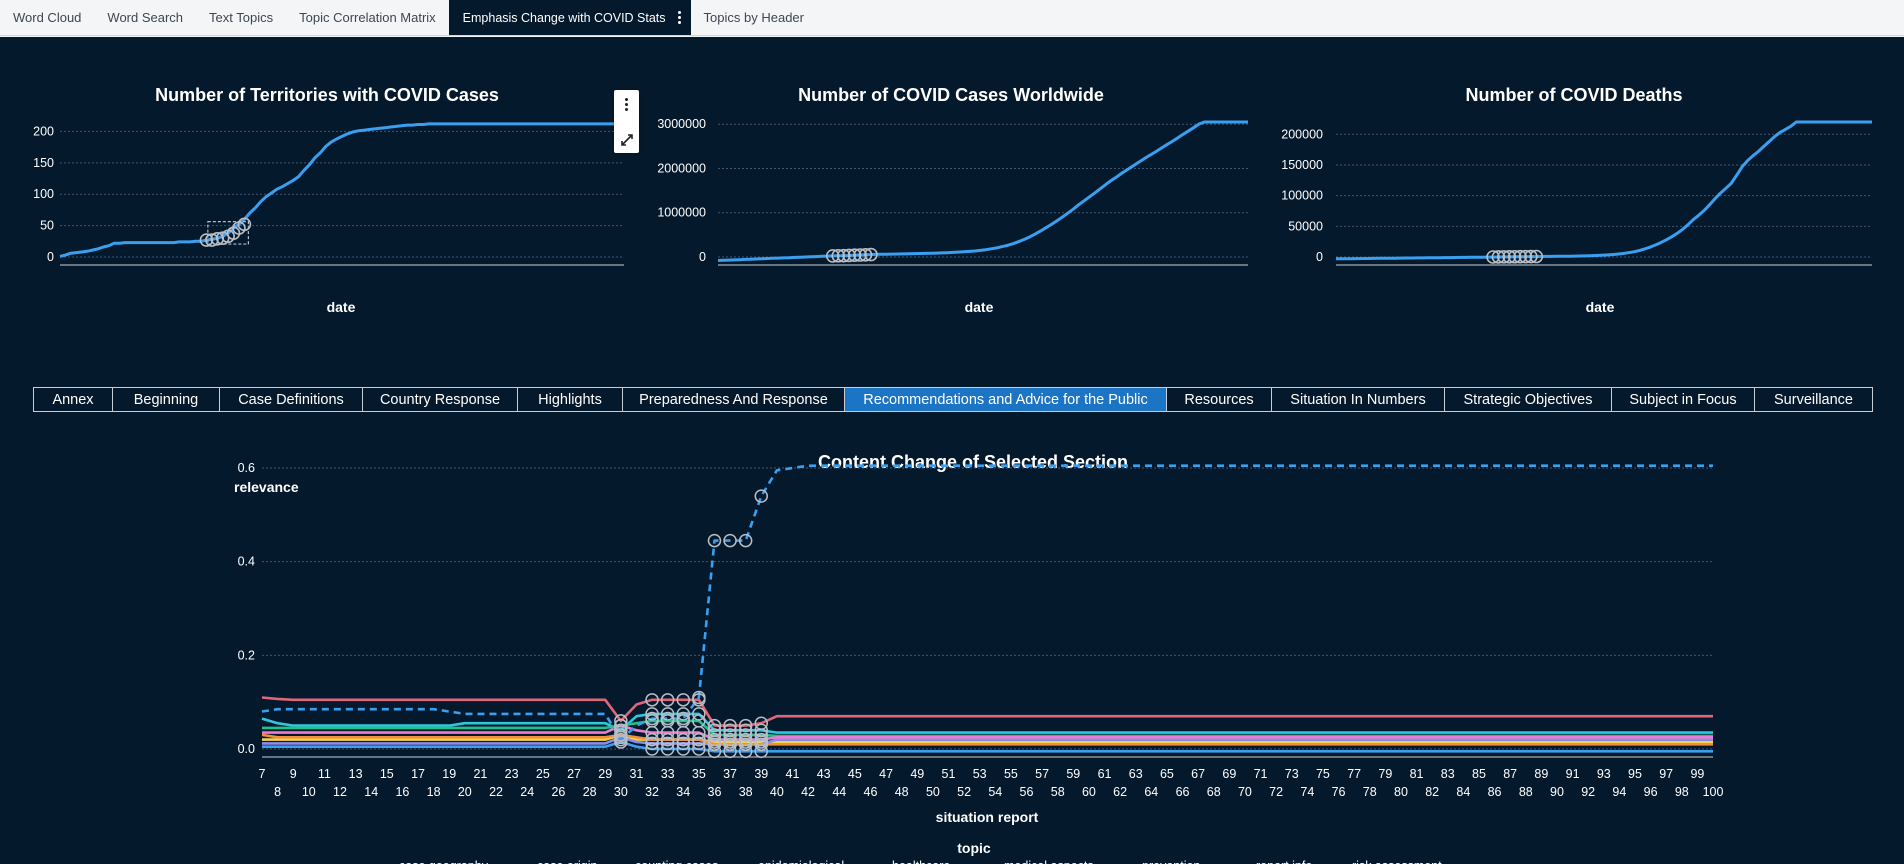 The width and height of the screenshot is (1904, 864). Describe the element at coordinates (512, 774) in the screenshot. I see `x-tick-label: 23` at that location.